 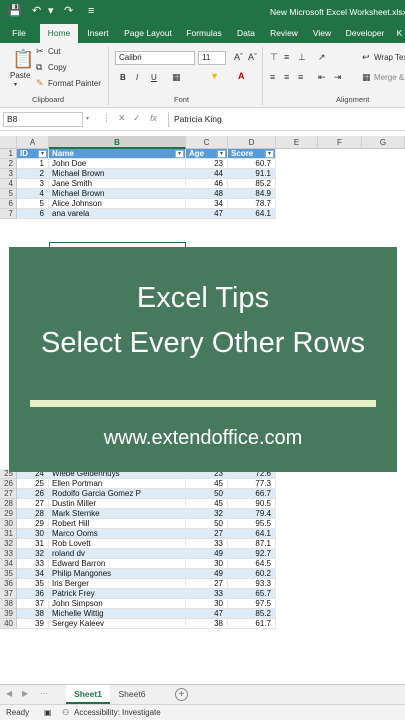 What do you see at coordinates (383, 142) in the screenshot?
I see `column-header-g: G` at bounding box center [383, 142].